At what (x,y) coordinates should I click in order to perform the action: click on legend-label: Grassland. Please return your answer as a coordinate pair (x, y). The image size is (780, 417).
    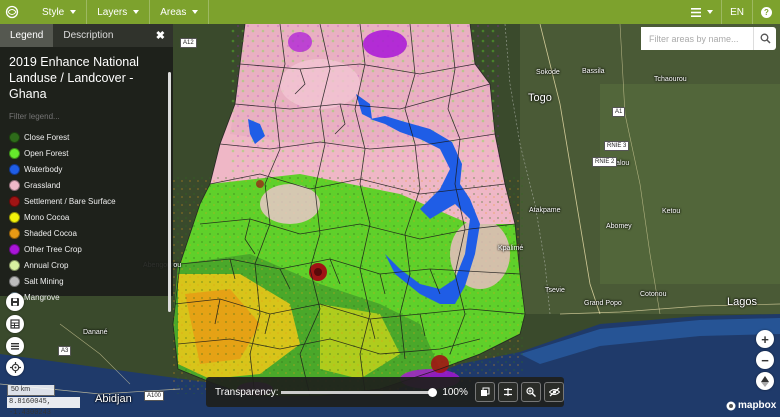
    Looking at the image, I should click on (42, 185).